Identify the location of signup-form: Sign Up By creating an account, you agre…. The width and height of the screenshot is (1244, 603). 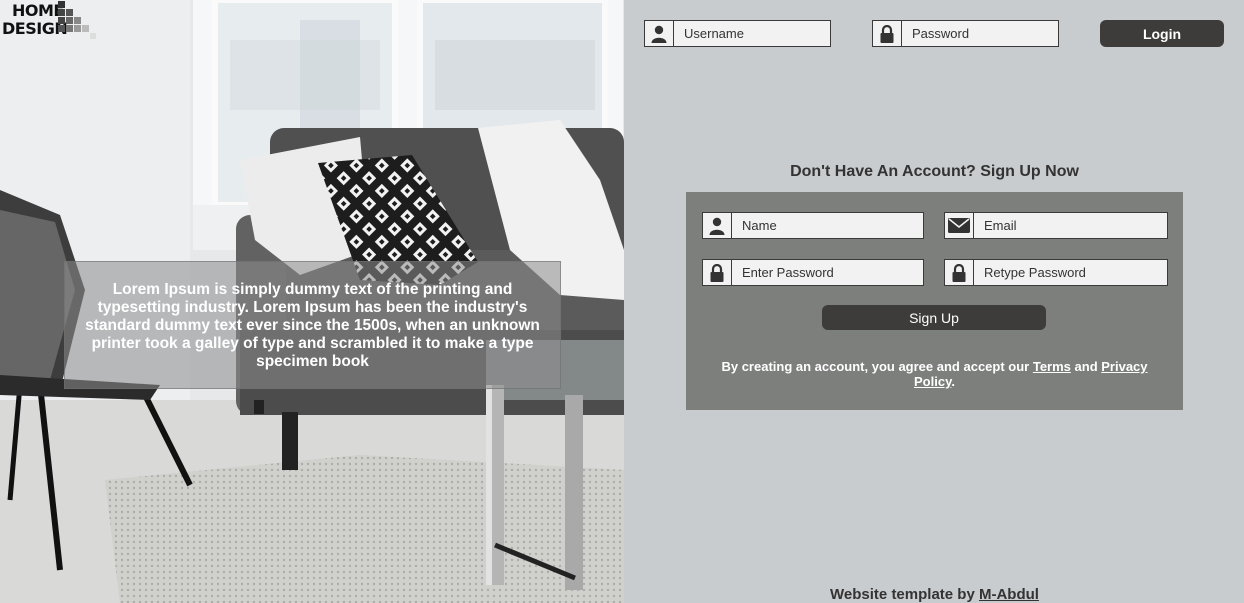
(934, 301).